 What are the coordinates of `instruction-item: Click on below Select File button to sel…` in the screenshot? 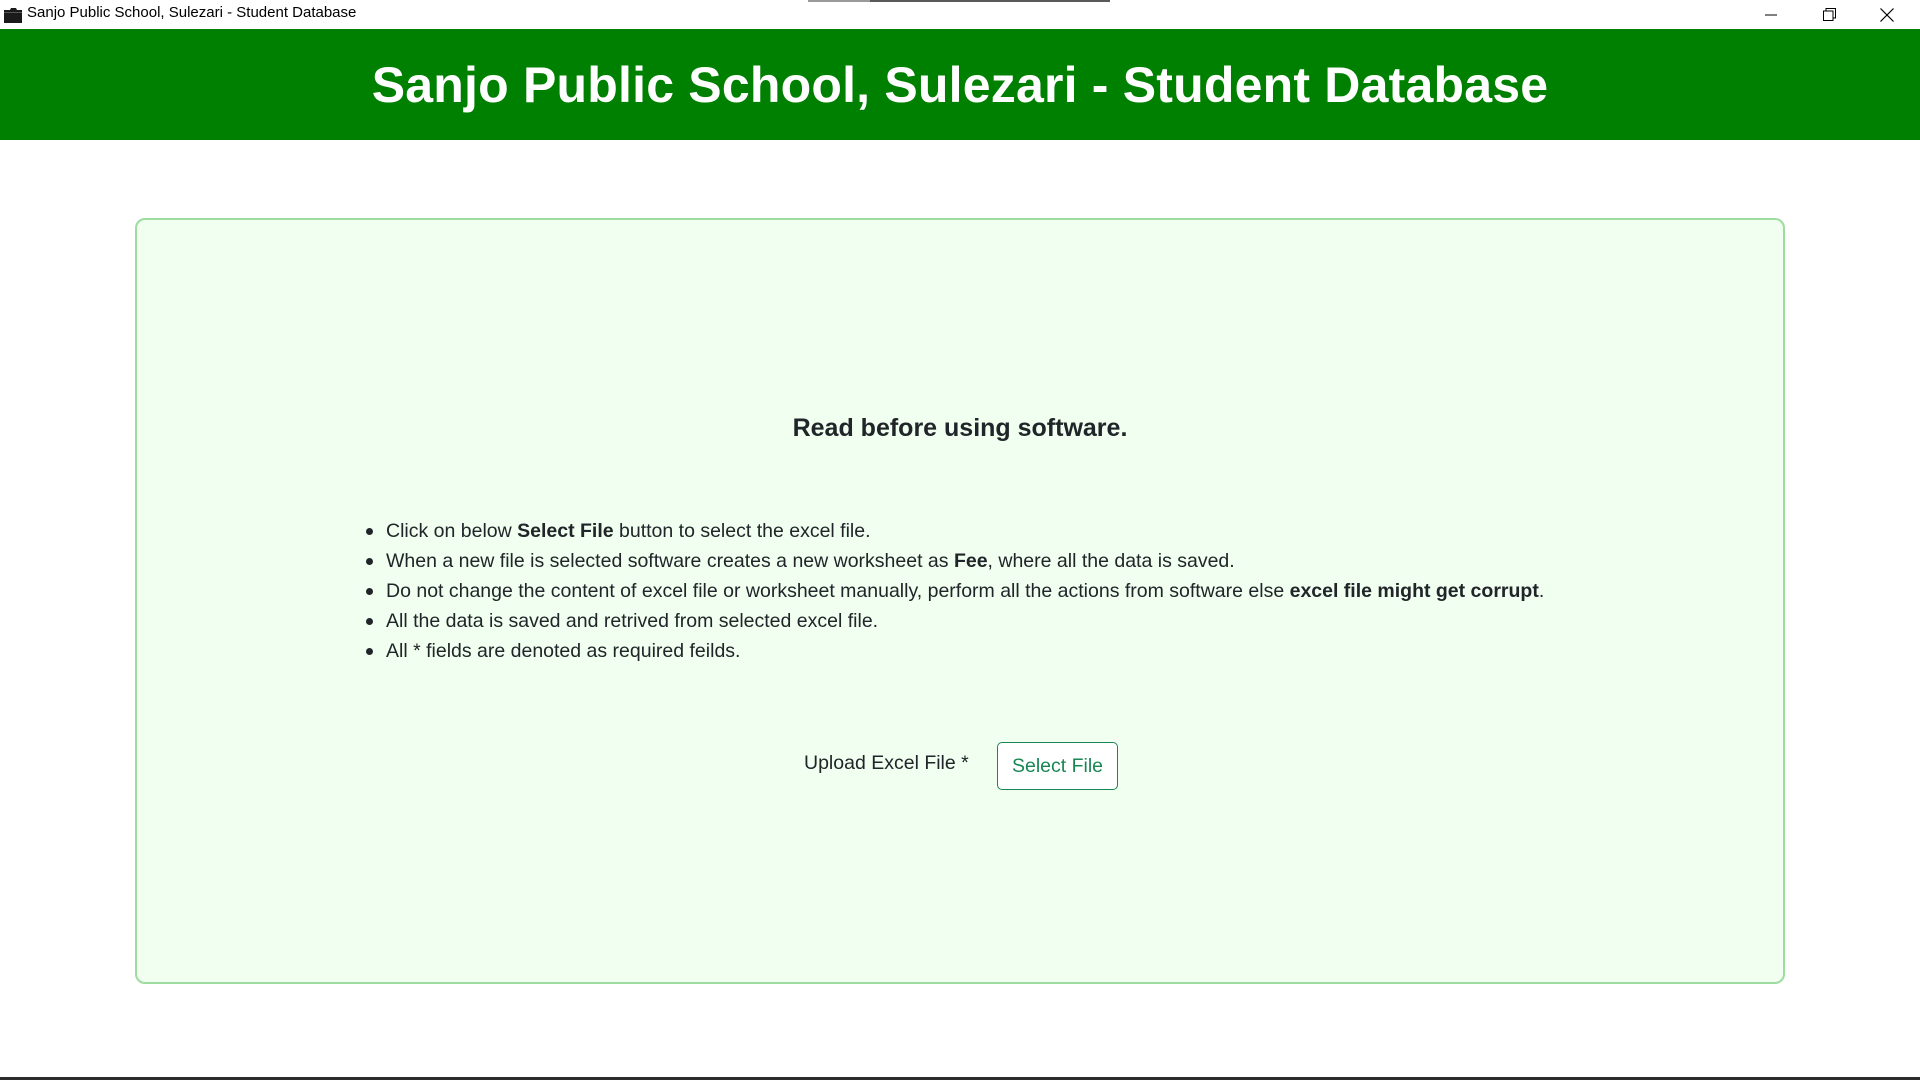 It's located at (955, 531).